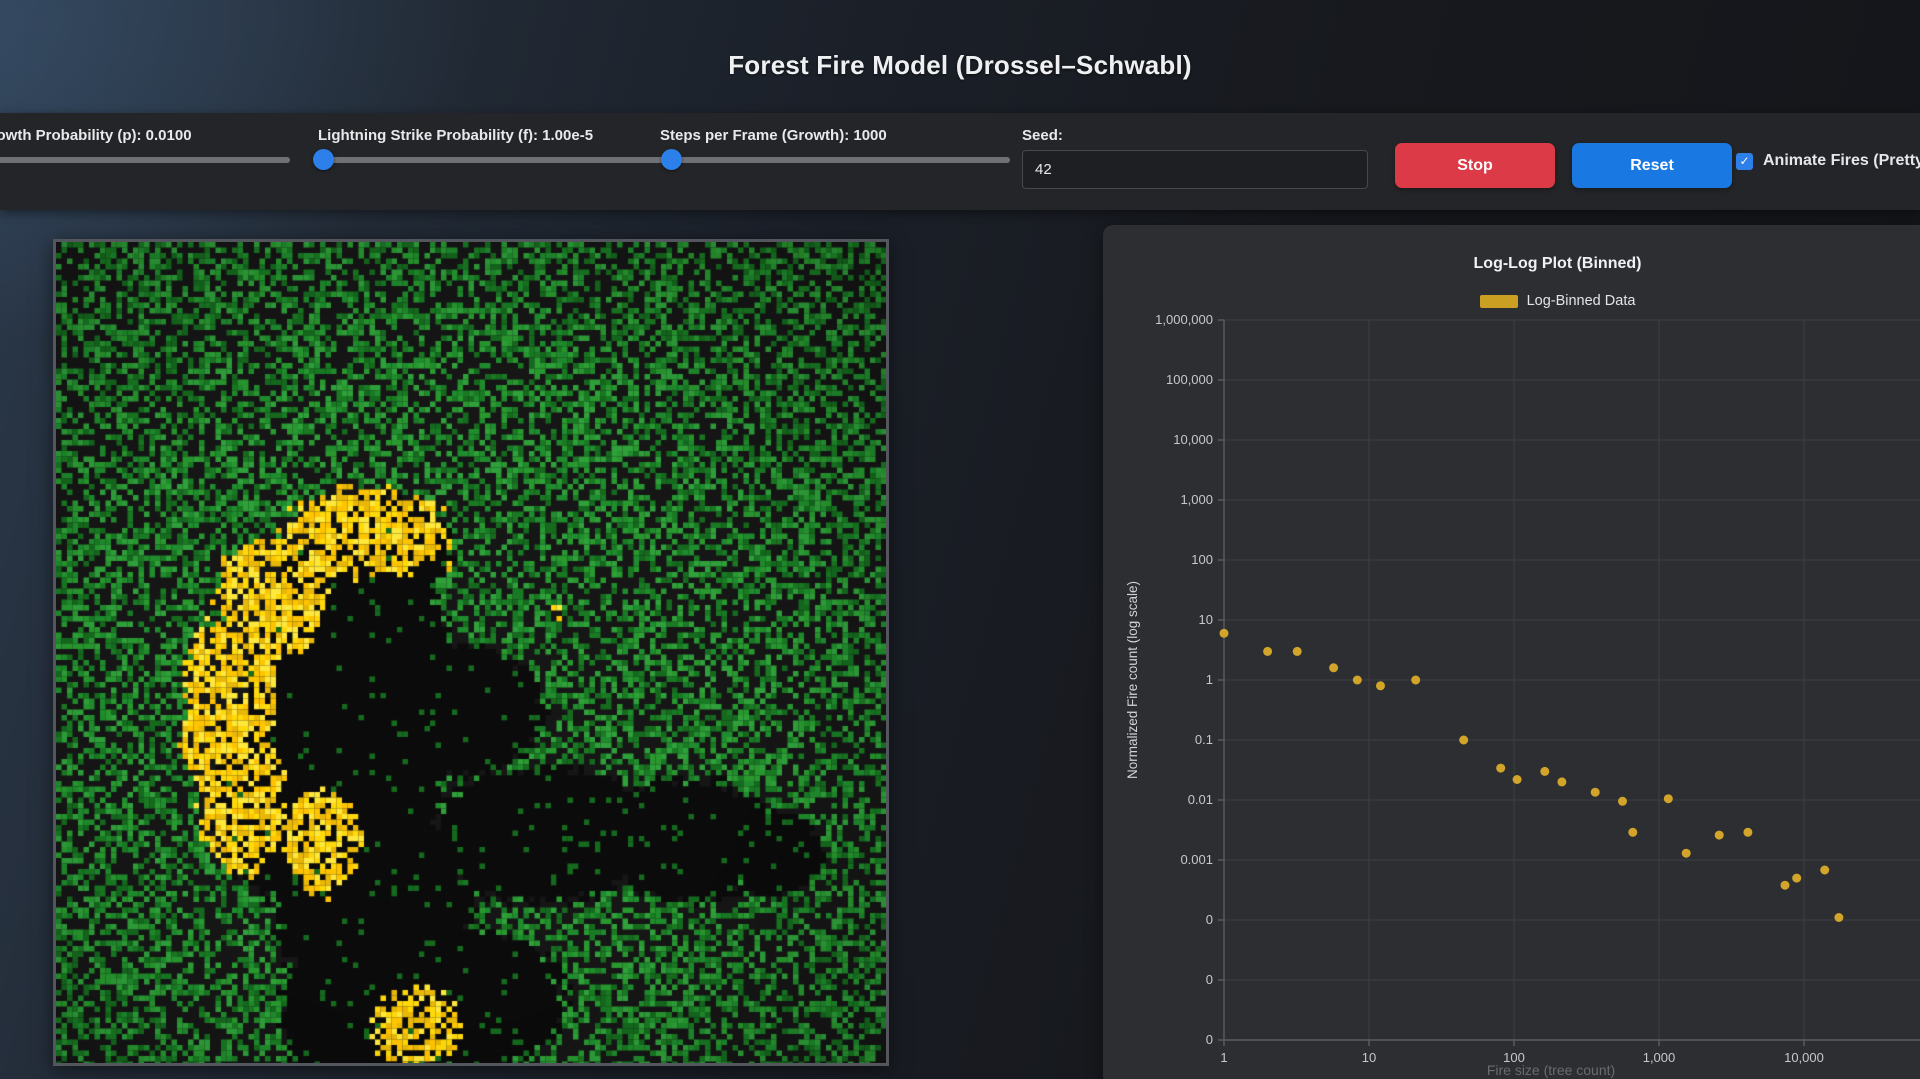  I want to click on growth-probability-slider-group: Growth Probability (p): 0.0100, so click(145, 161).